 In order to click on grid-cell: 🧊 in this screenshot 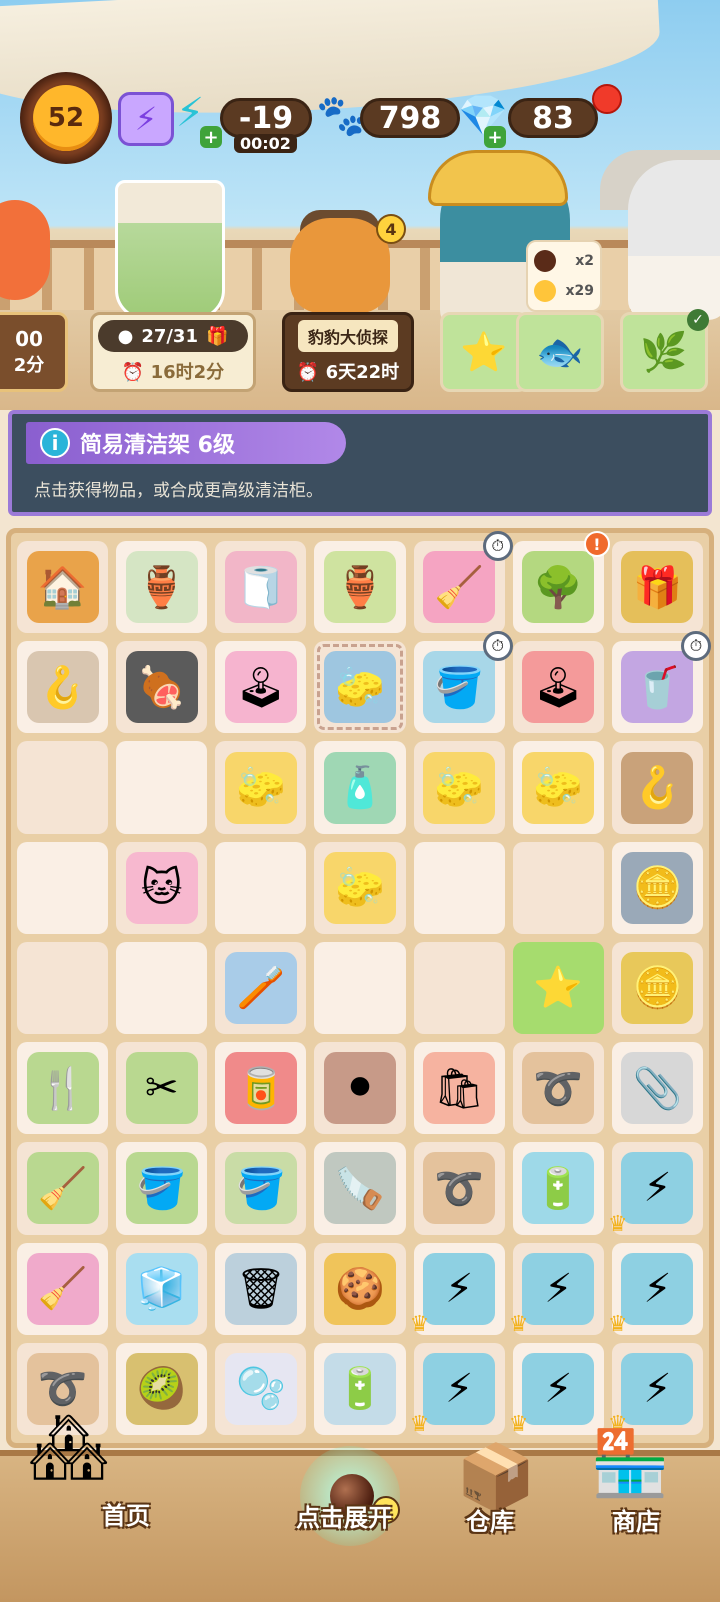, I will do `click(162, 1288)`.